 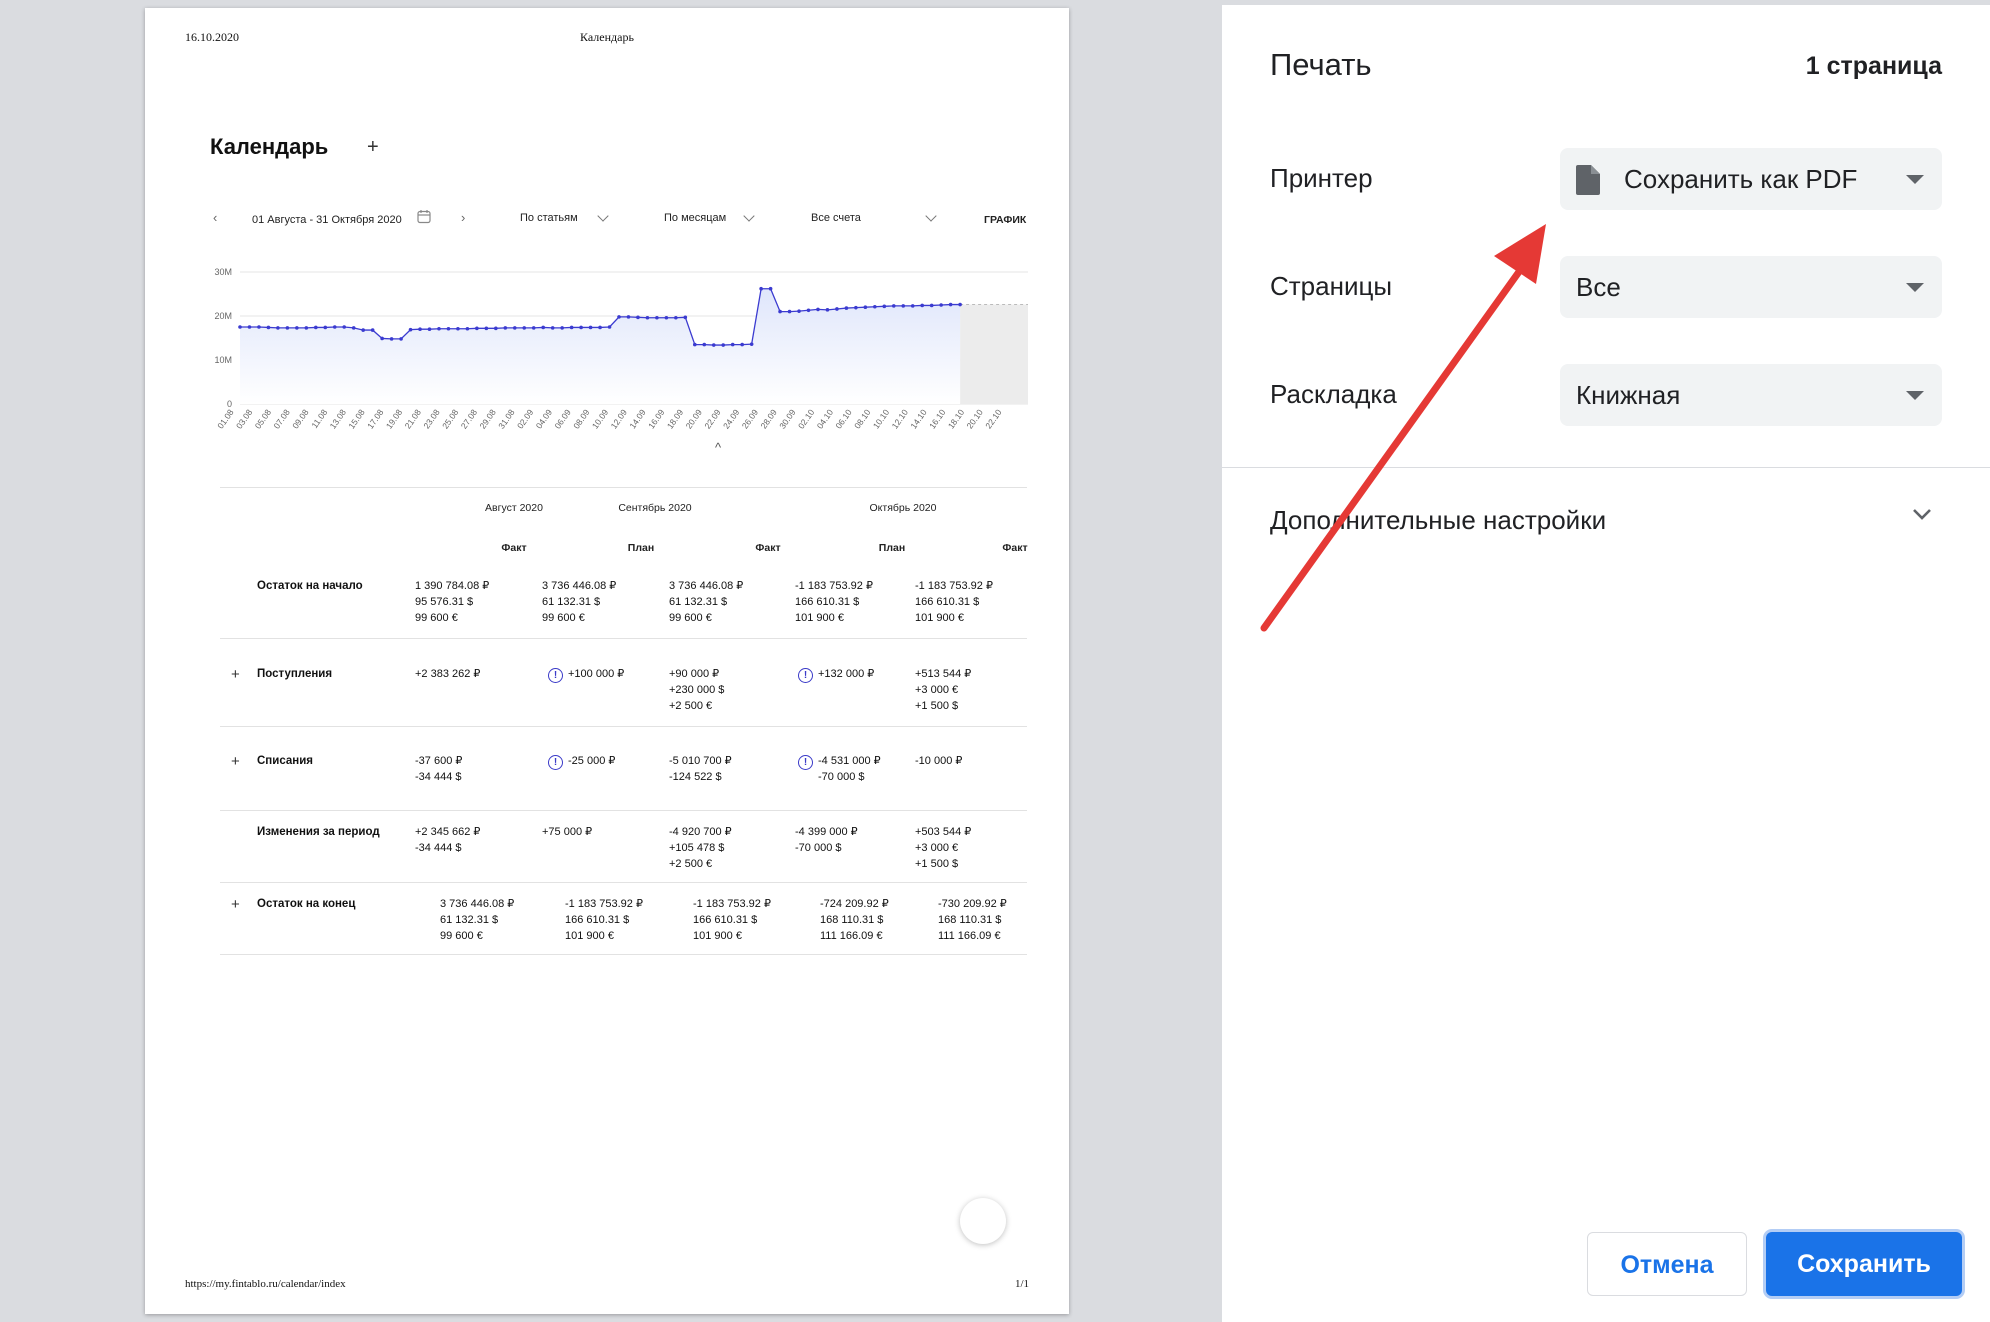 I want to click on floating-action-button, so click(x=983, y=1221).